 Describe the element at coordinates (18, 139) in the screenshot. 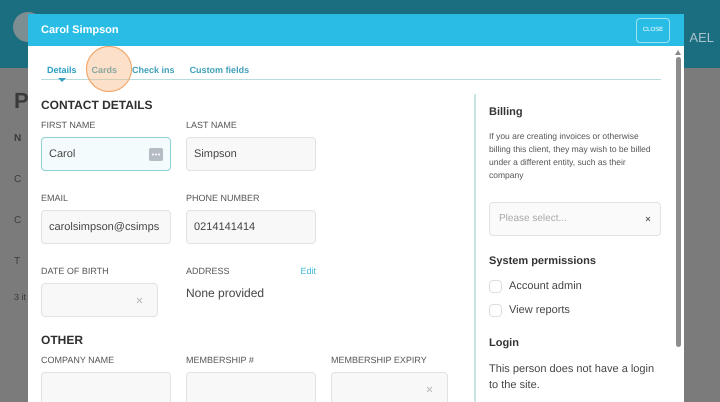

I see `column-header: N` at that location.